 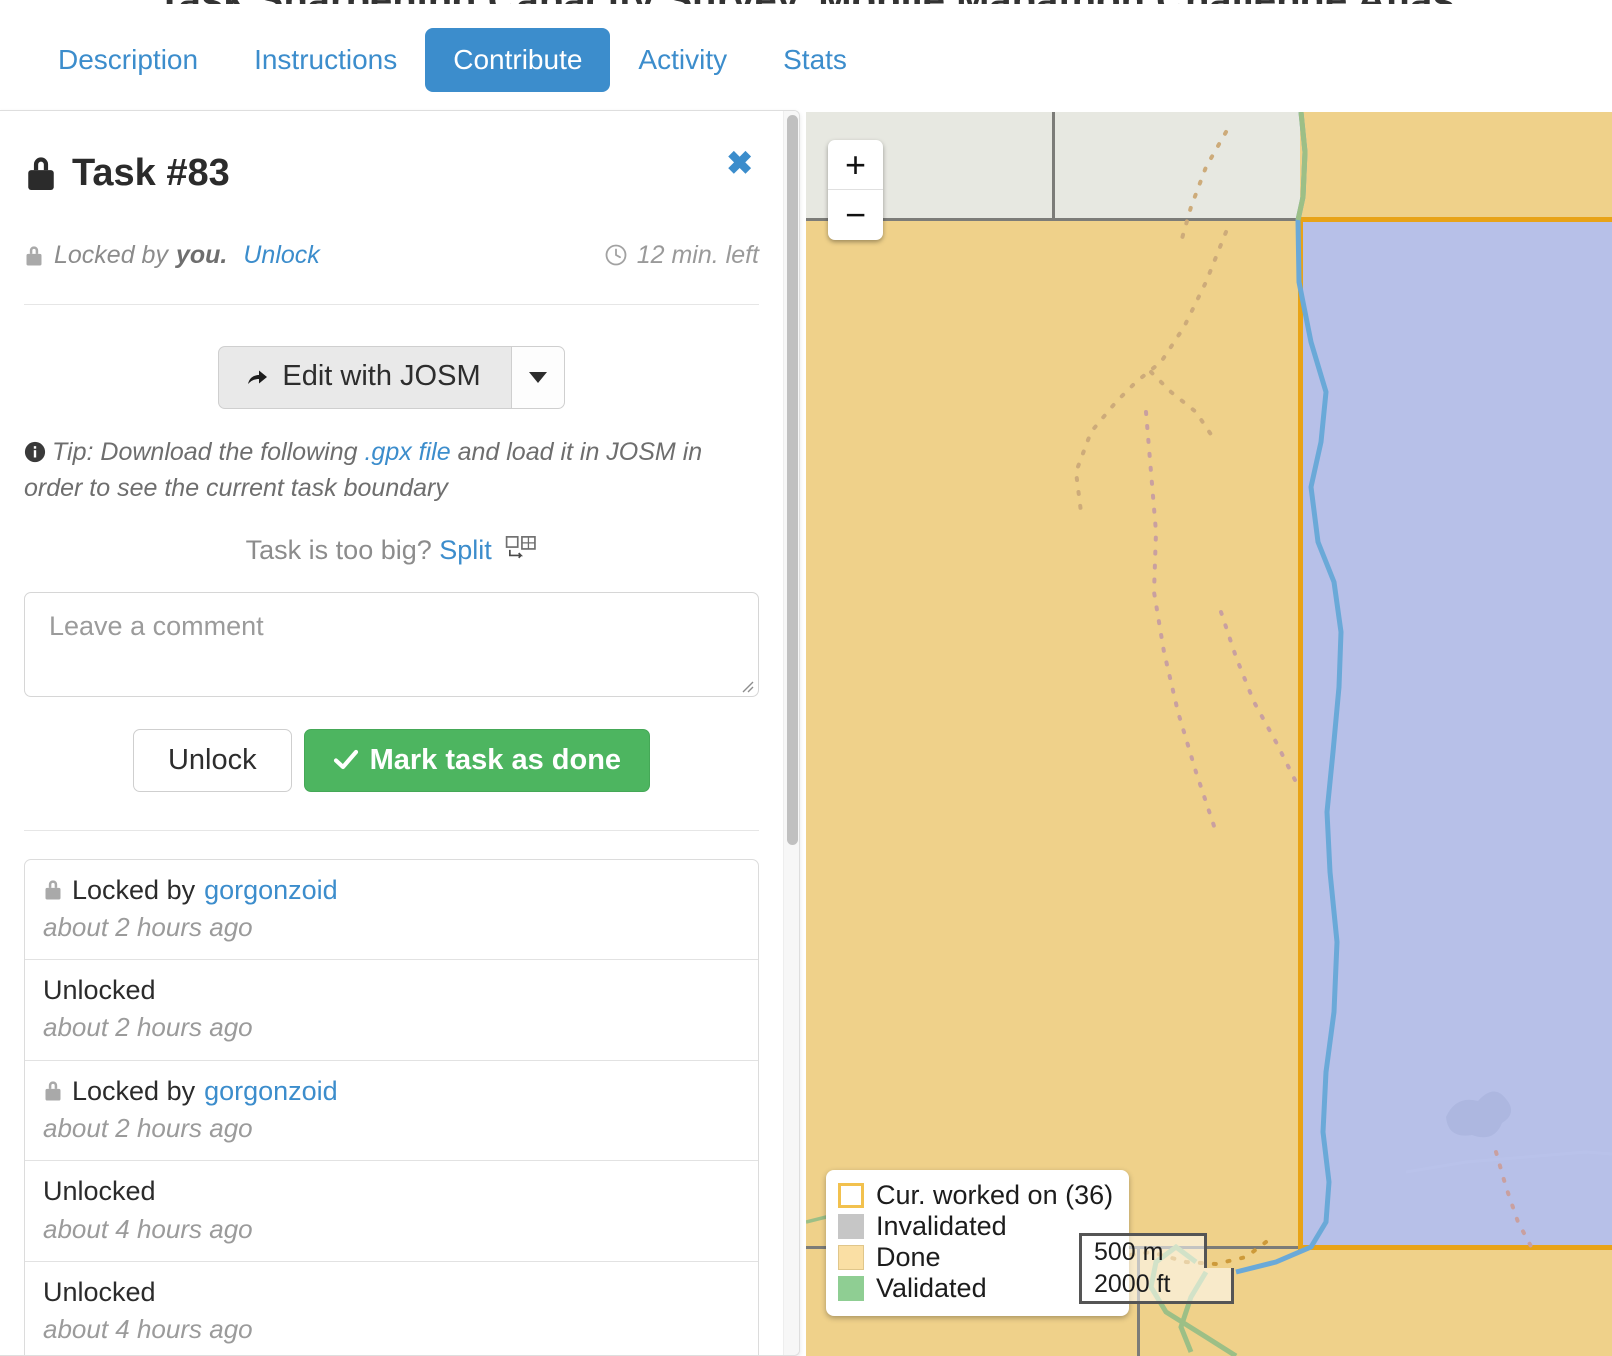 I want to click on map-scale-bars: 500 m 2000 ft, so click(x=1156, y=1268).